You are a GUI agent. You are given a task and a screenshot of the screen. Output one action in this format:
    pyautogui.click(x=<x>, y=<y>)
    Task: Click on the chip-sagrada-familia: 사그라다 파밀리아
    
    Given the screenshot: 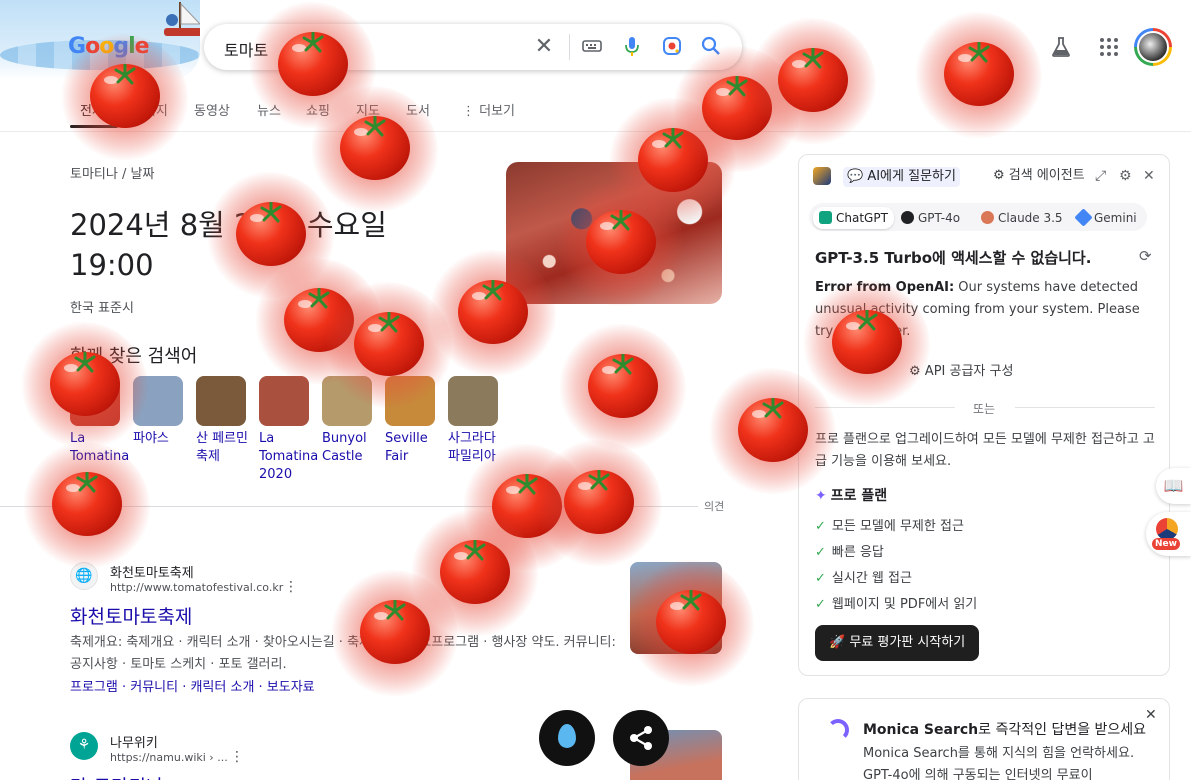 What is the action you would take?
    pyautogui.click(x=473, y=421)
    